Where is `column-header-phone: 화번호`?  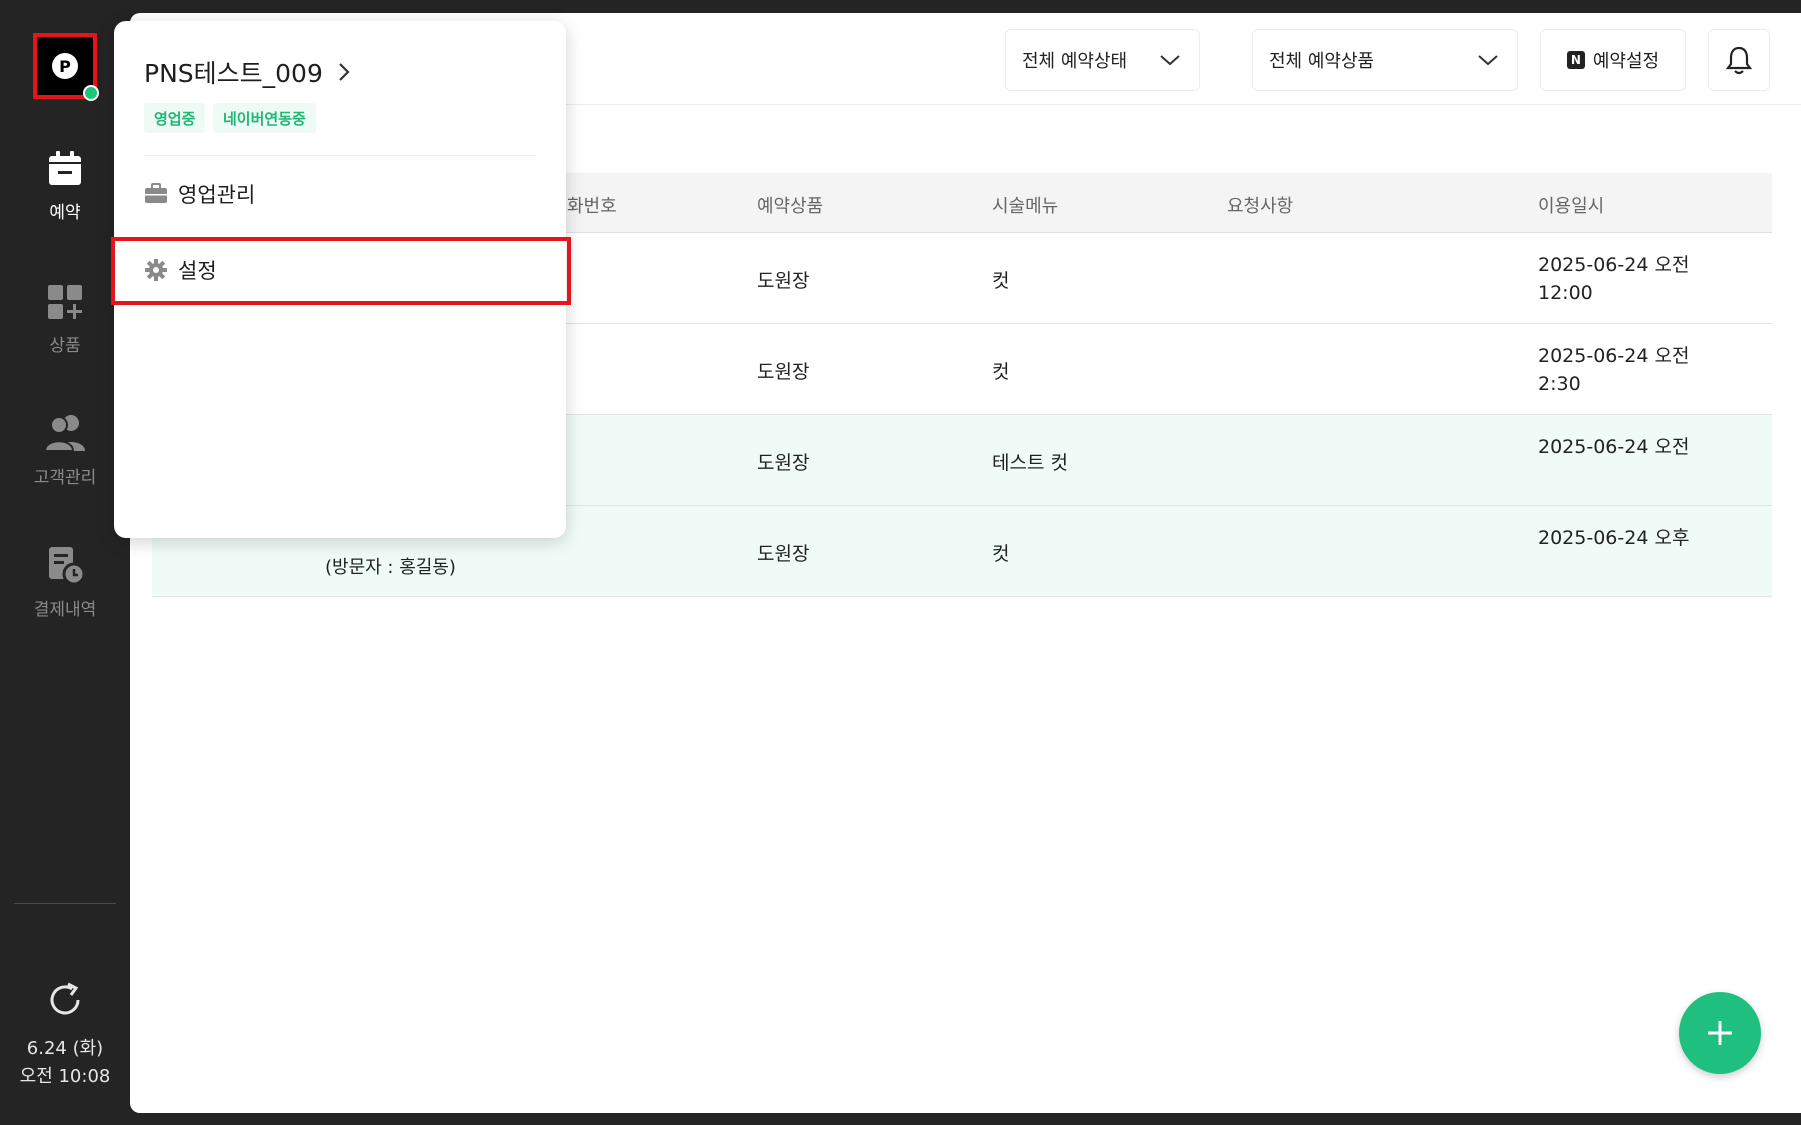 column-header-phone: 화번호 is located at coordinates (592, 206).